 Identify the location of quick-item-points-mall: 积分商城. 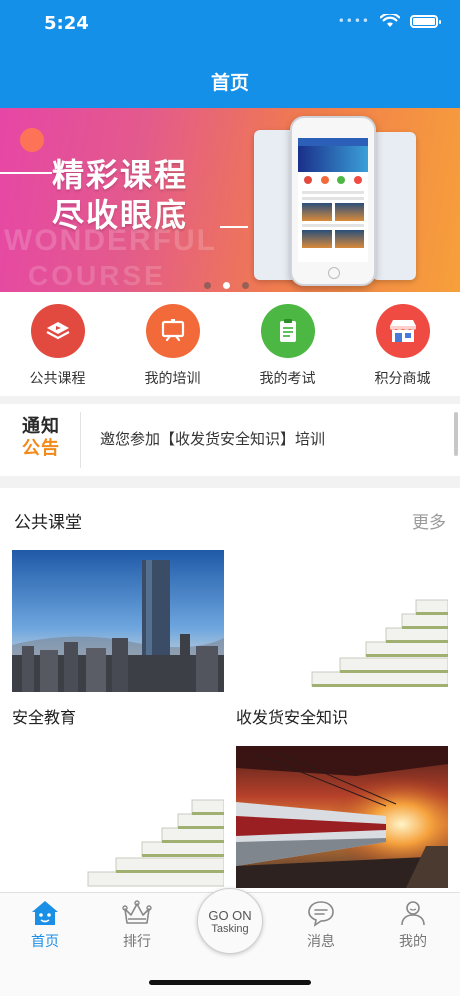
(402, 344).